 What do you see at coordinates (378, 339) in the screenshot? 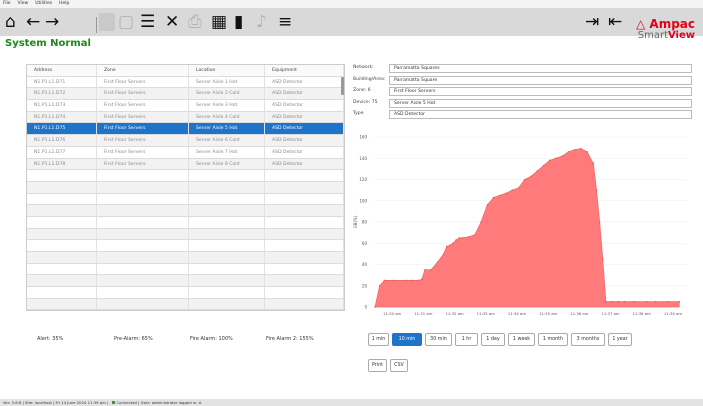
I see `range-button-1-min: 1 min` at bounding box center [378, 339].